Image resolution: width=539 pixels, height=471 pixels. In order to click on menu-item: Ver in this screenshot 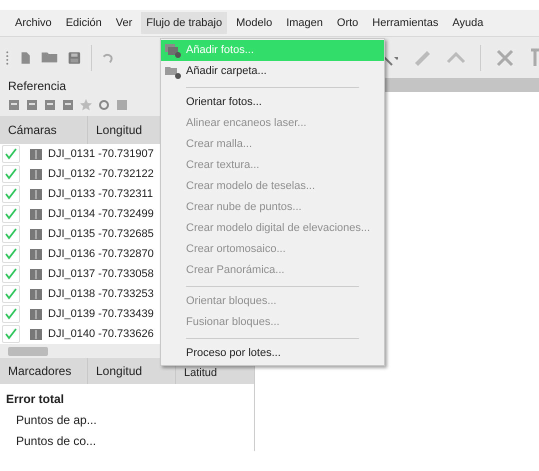, I will do `click(124, 23)`.